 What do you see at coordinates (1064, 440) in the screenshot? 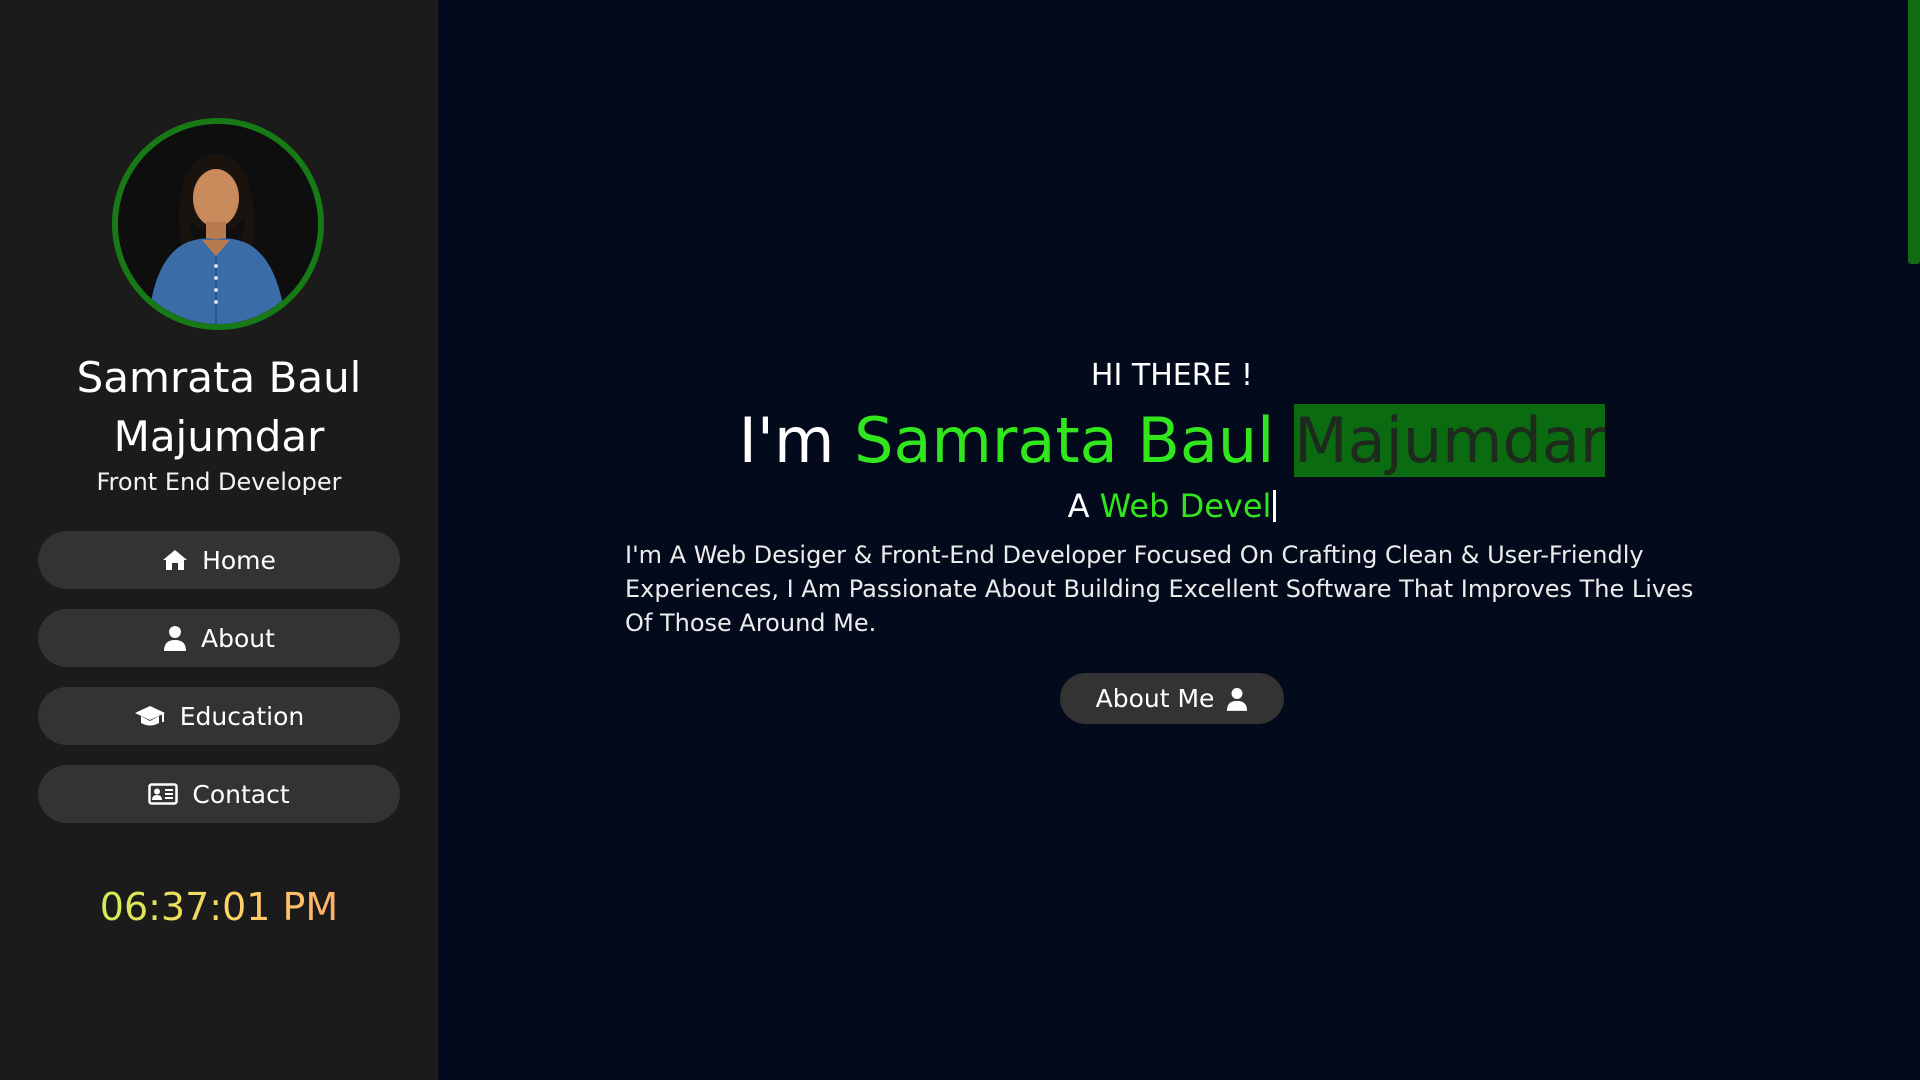
I see `hero-name-first: Samrata Baul` at bounding box center [1064, 440].